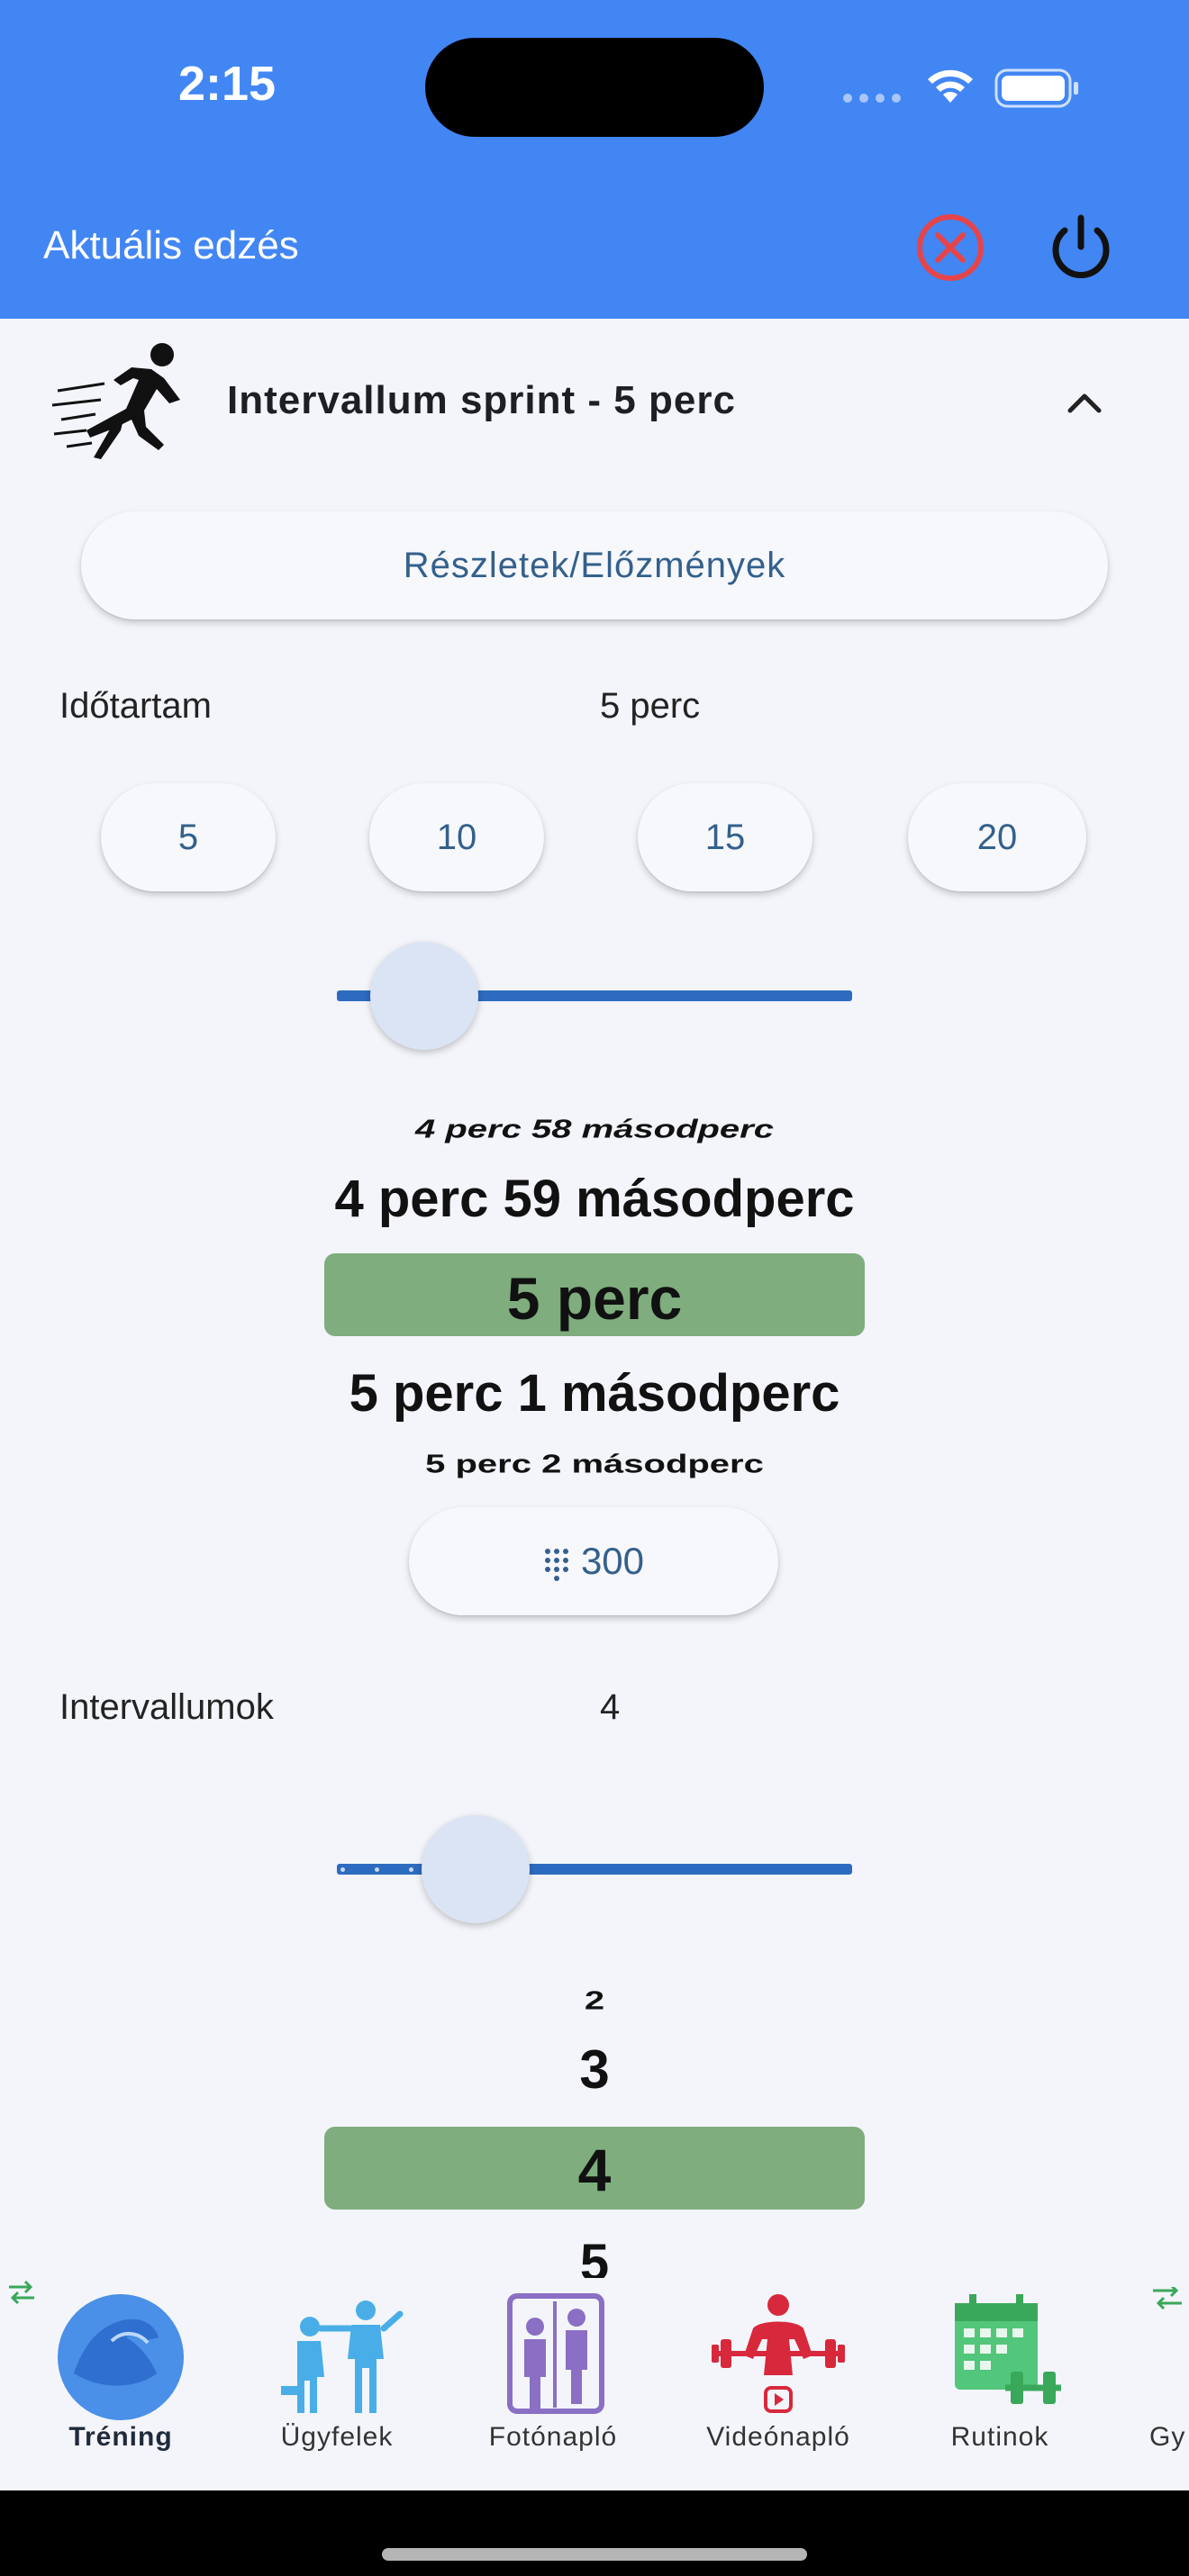 The width and height of the screenshot is (1189, 2576). I want to click on nav-item-clients: Ügyfelek, so click(337, 2372).